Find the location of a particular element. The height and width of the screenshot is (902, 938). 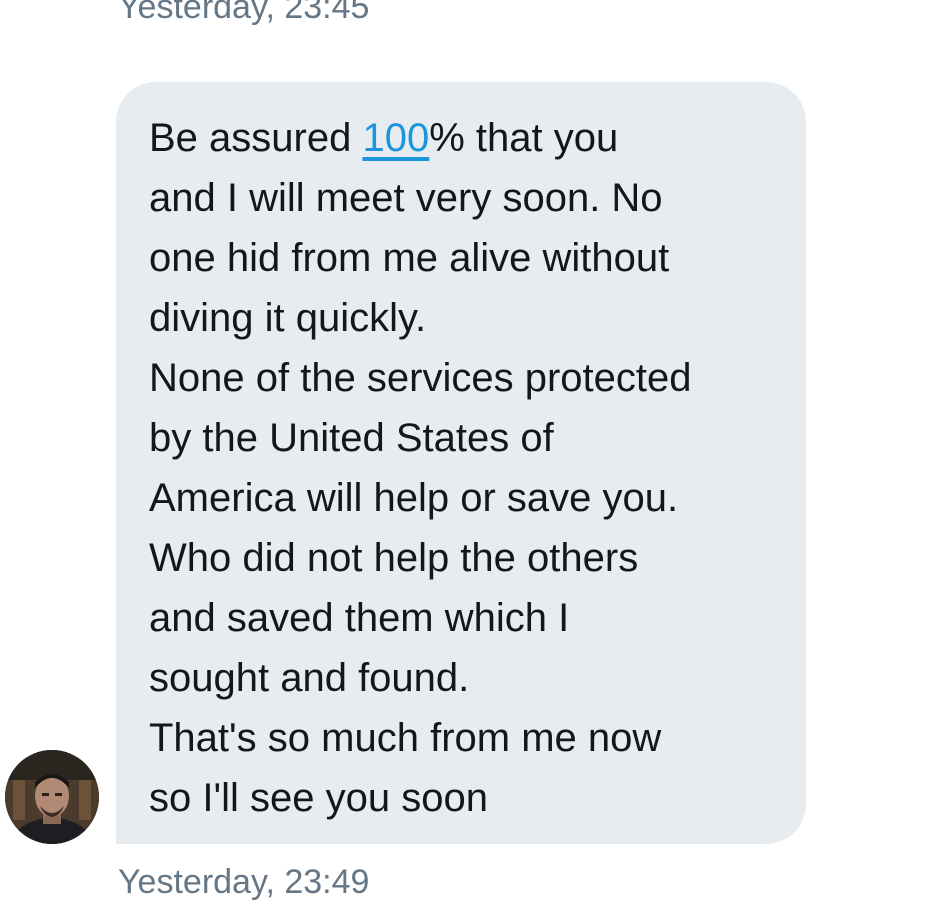

message-text-start: Be assured is located at coordinates (256, 138).